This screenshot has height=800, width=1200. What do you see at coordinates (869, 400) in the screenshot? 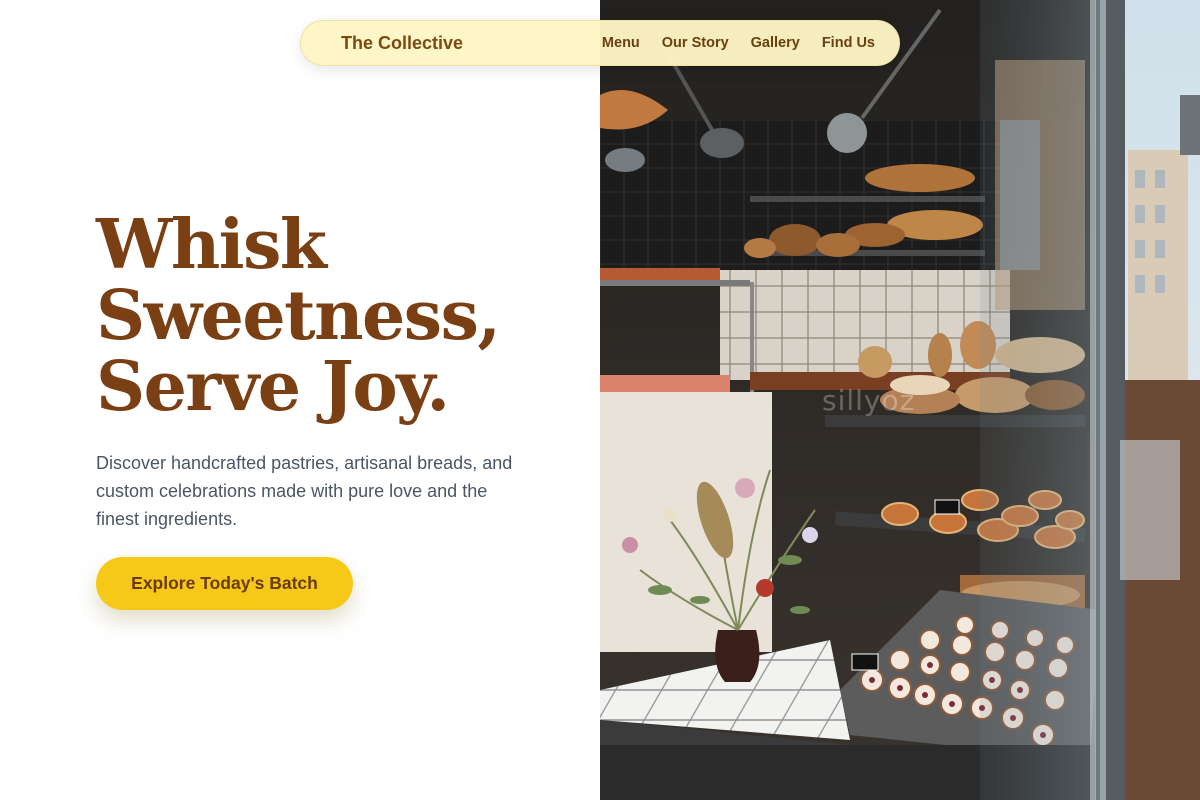
I see `photo-watermark: sillyoz` at bounding box center [869, 400].